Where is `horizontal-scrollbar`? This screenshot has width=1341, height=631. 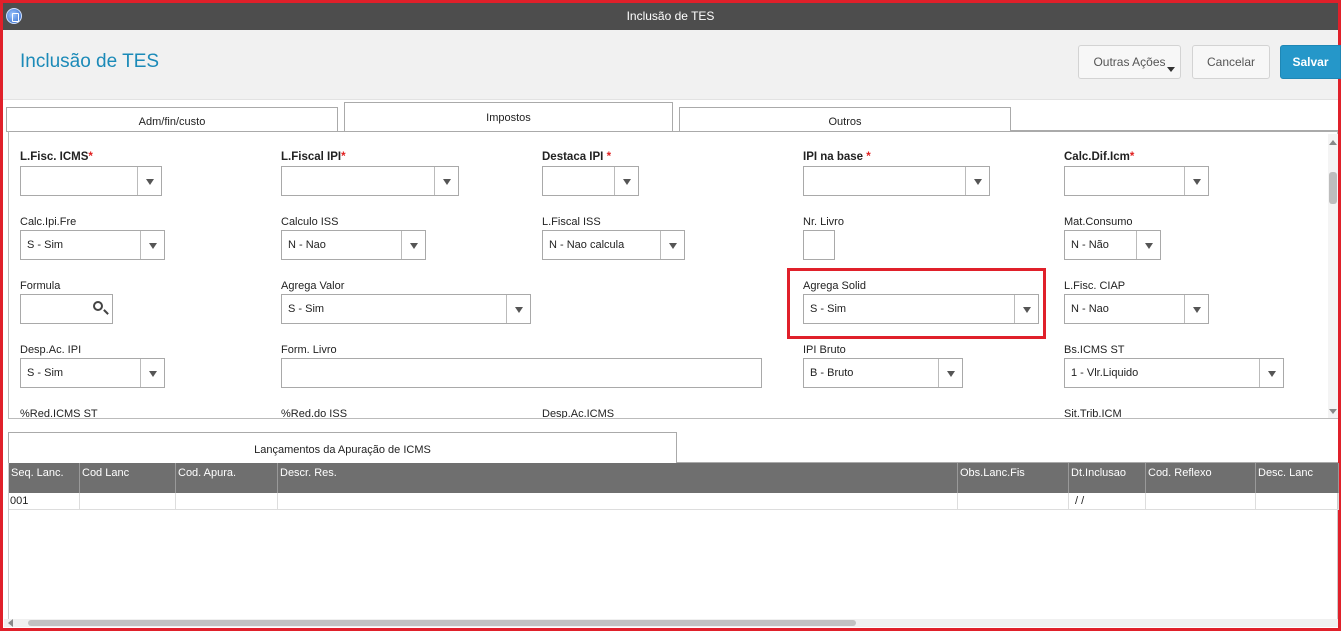
horizontal-scrollbar is located at coordinates (671, 623).